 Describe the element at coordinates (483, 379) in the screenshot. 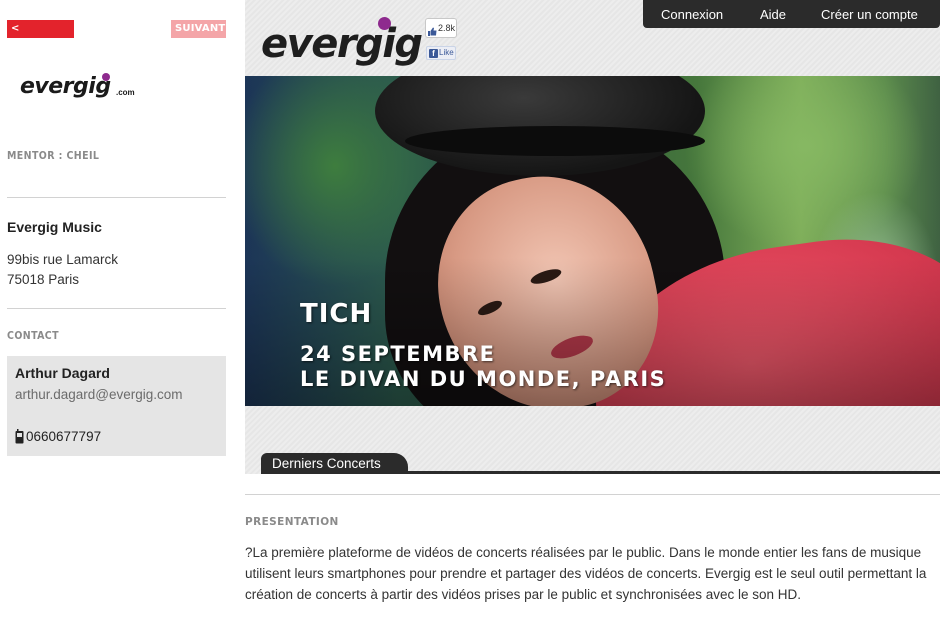

I see `hero-venue: LE DIVAN DU MONDE, PARIS` at that location.